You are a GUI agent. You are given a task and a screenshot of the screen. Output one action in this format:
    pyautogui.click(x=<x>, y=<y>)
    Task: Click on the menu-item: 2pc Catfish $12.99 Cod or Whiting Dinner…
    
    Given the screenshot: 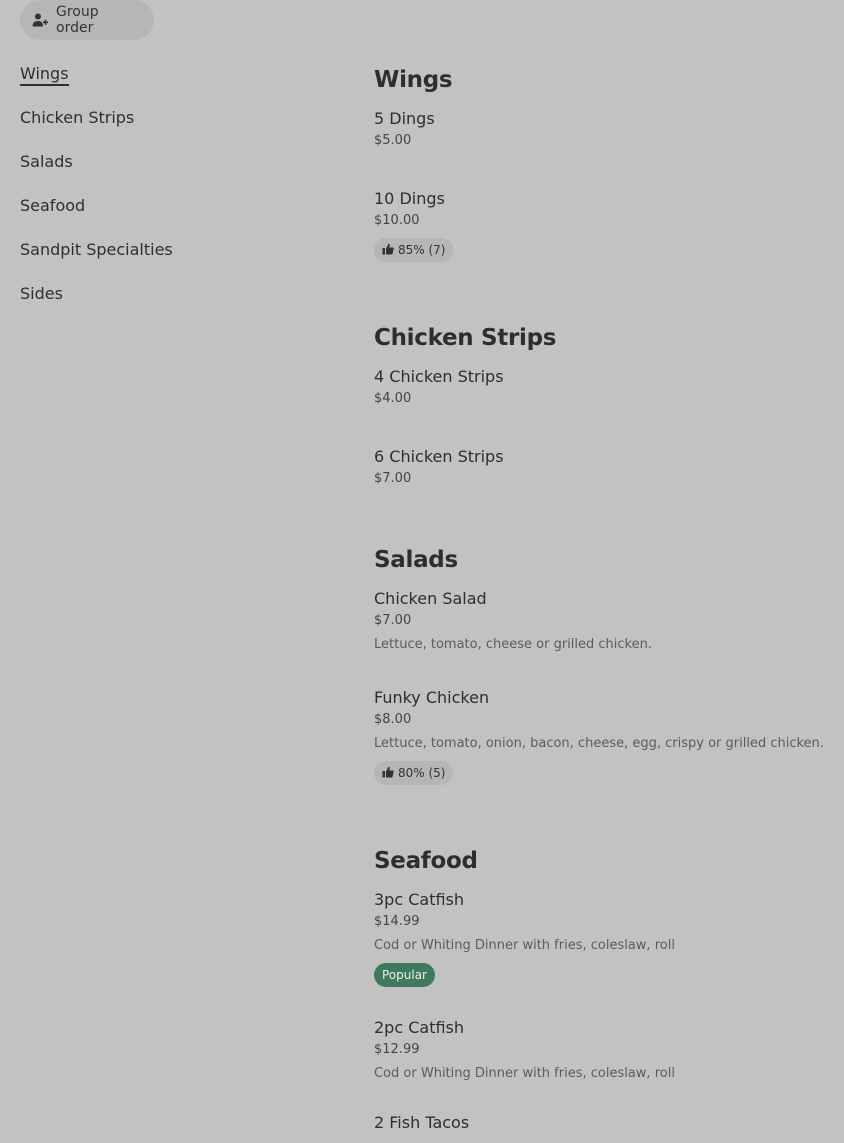 What is the action you would take?
    pyautogui.click(x=604, y=1050)
    